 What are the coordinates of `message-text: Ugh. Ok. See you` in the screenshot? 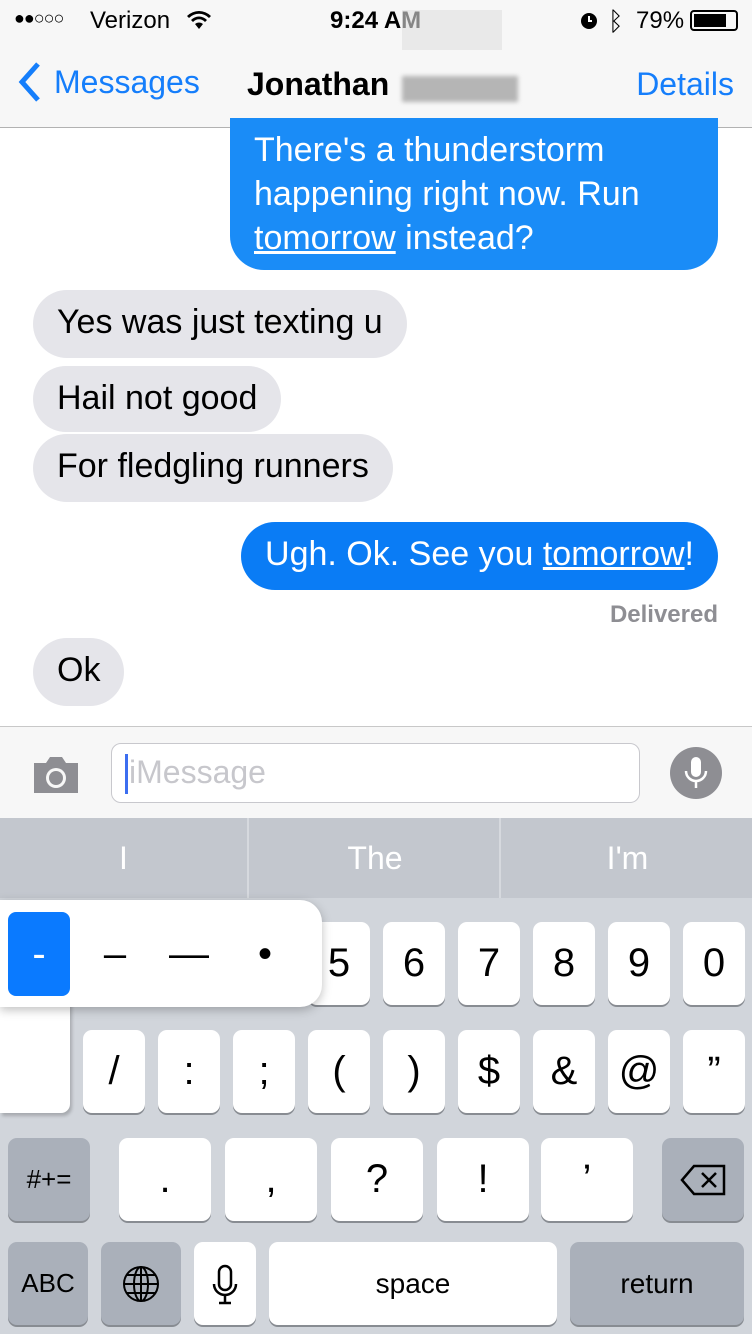 It's located at (404, 554).